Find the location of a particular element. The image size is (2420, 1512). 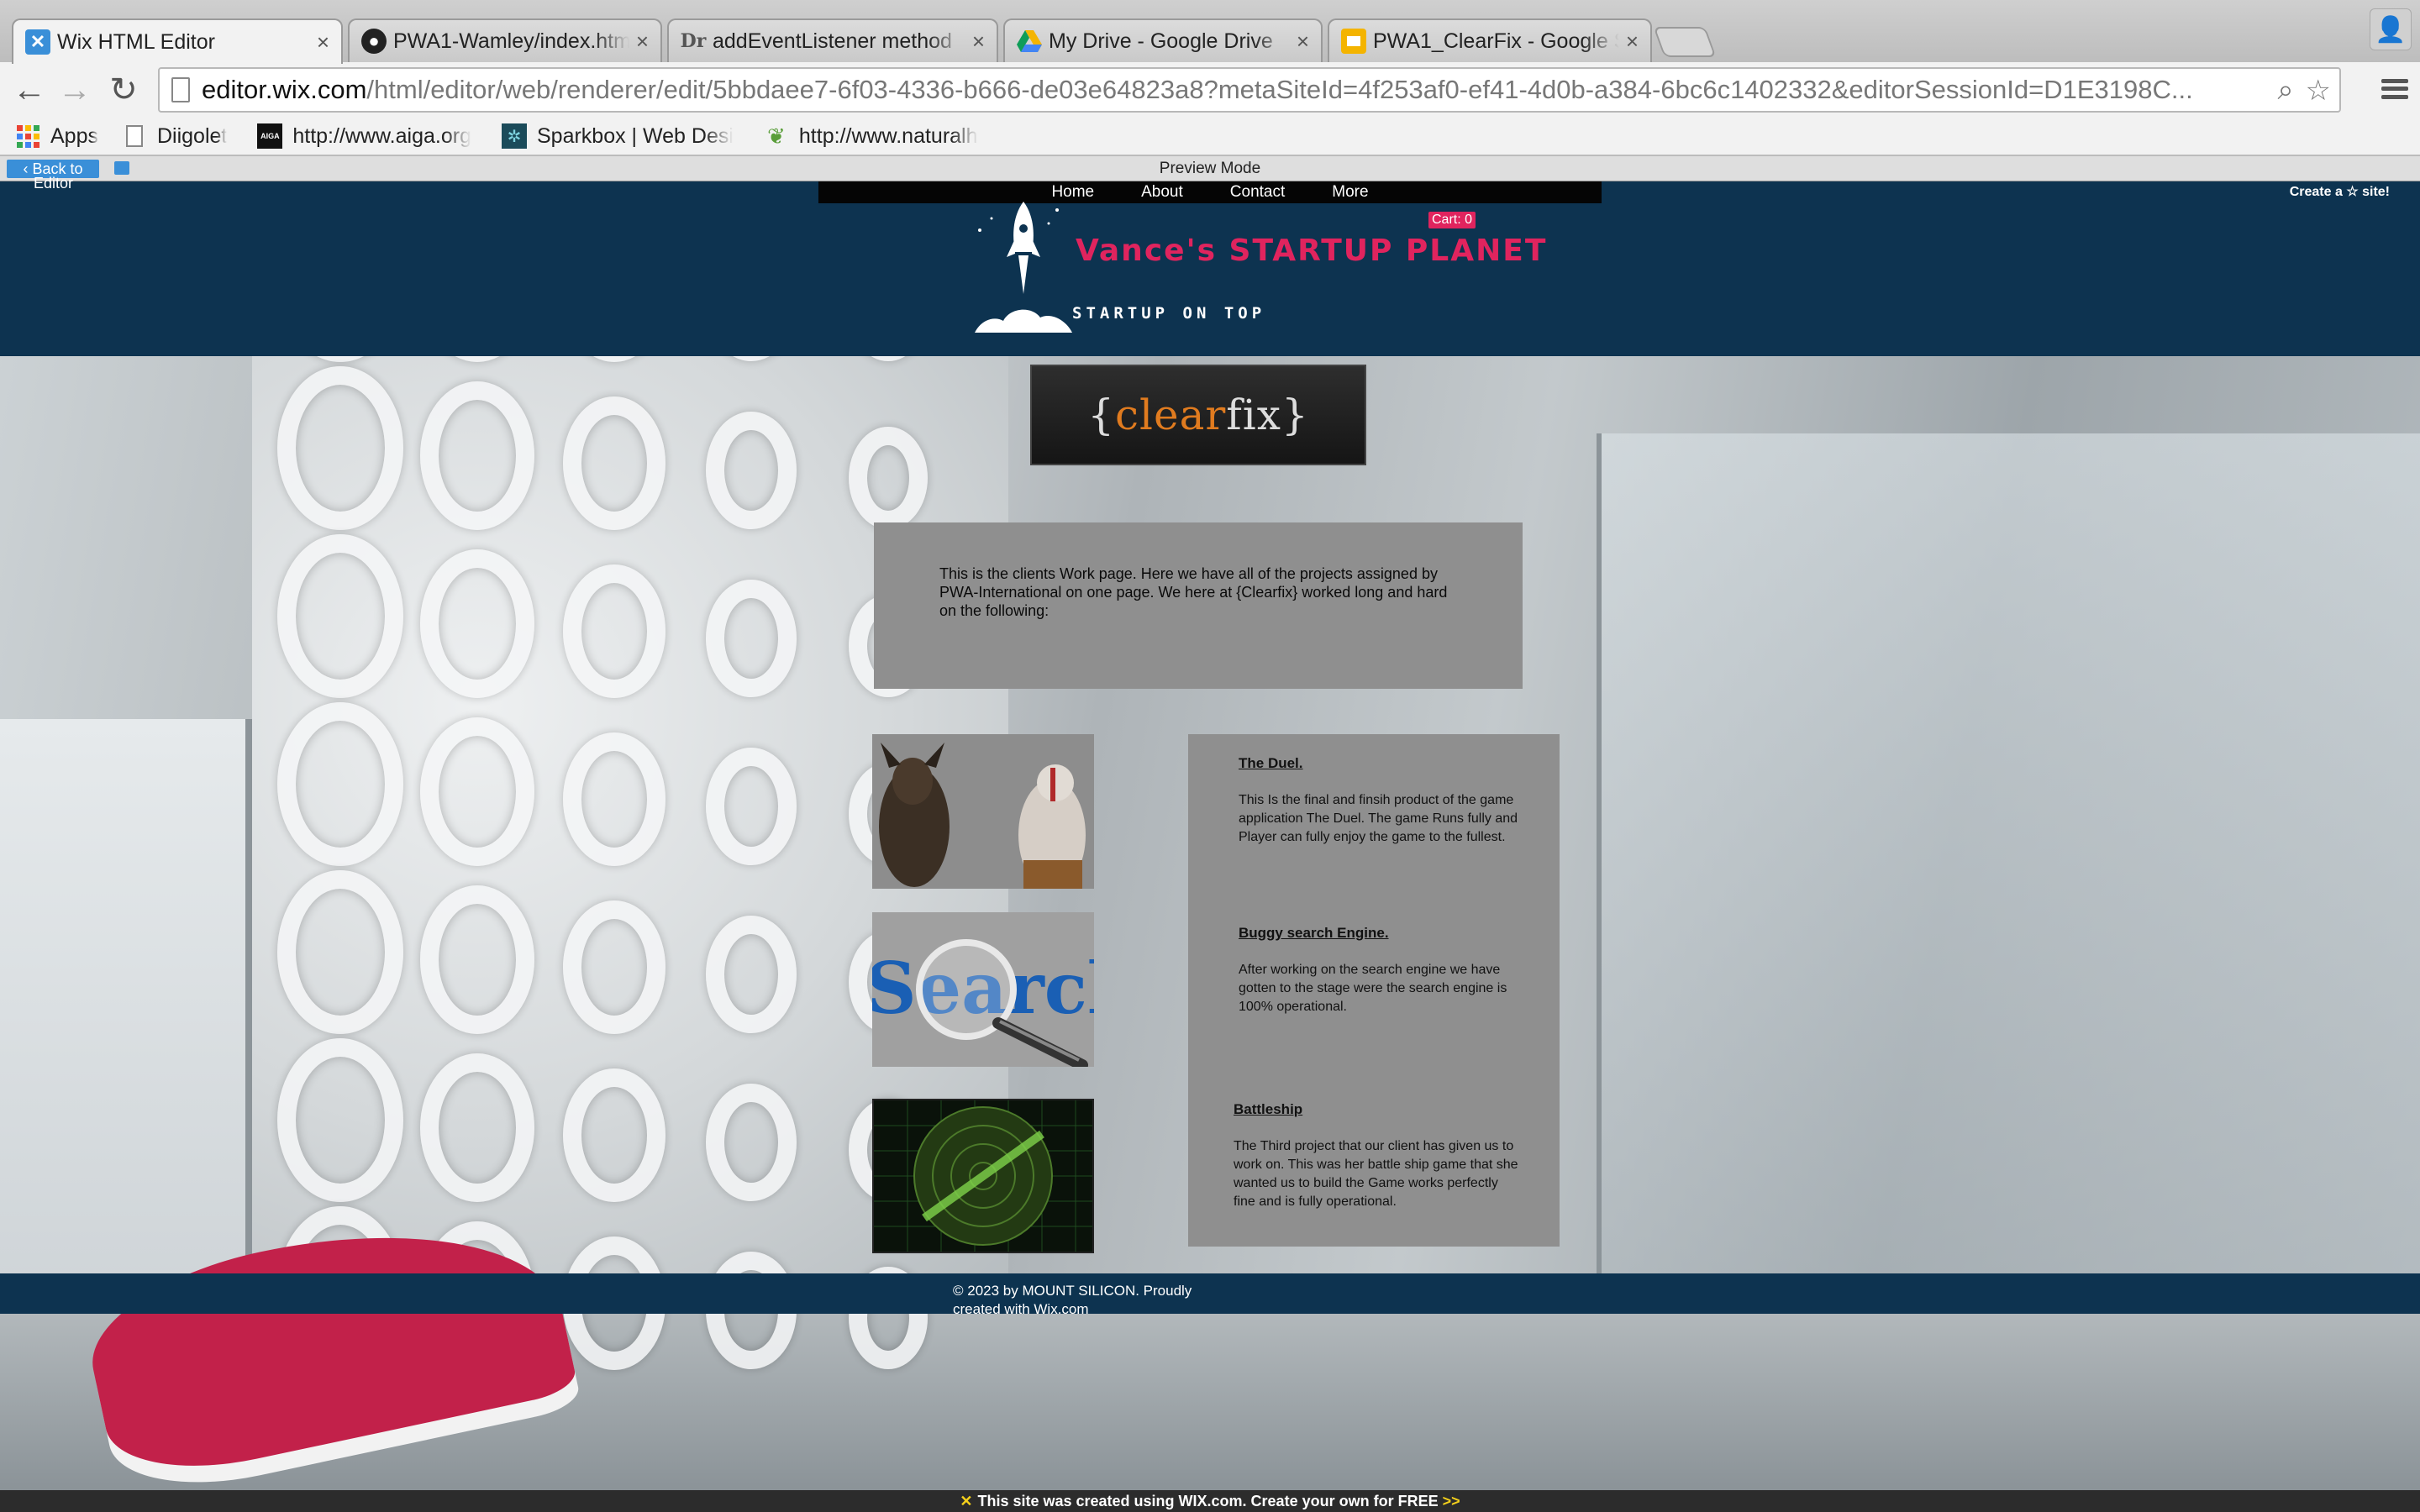

leaf-icon: ❦ is located at coordinates (777, 136).